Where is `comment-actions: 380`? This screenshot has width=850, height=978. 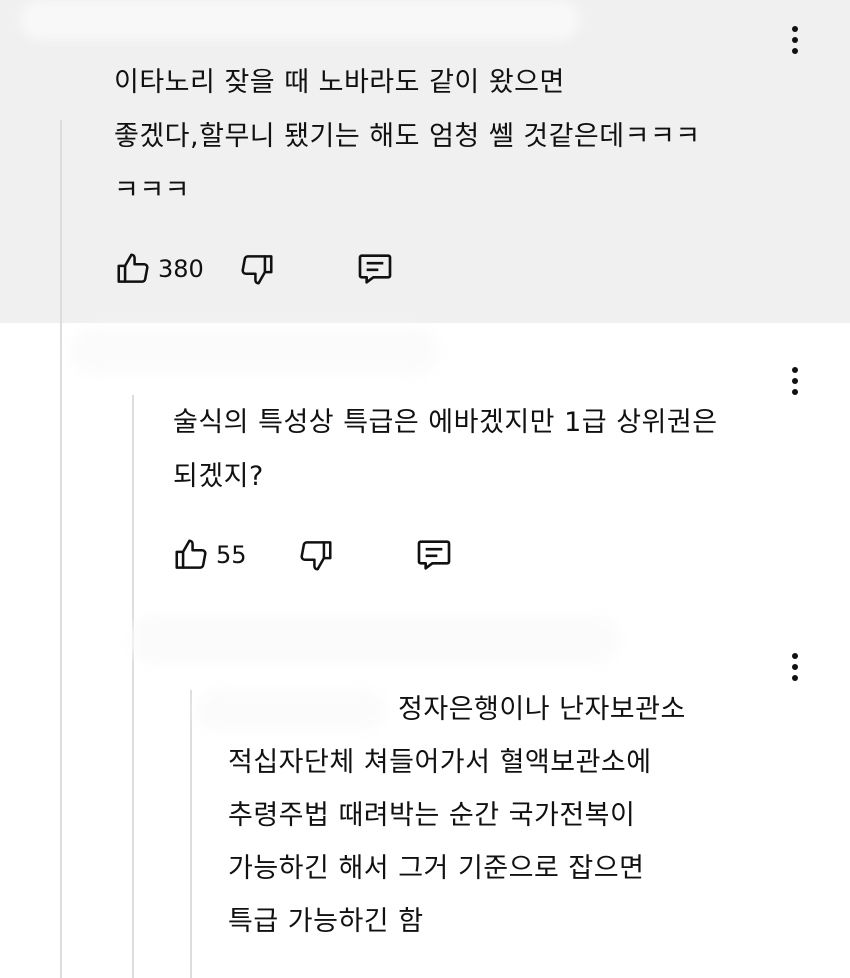 comment-actions: 380 is located at coordinates (255, 269).